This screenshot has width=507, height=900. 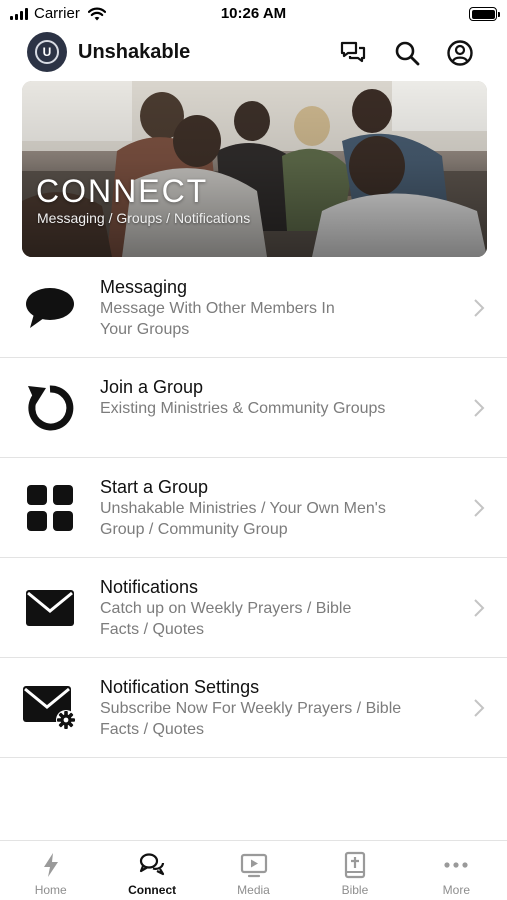 I want to click on menu-description-line1: Catch up on Weekly Prayers / Bible, so click(x=226, y=608).